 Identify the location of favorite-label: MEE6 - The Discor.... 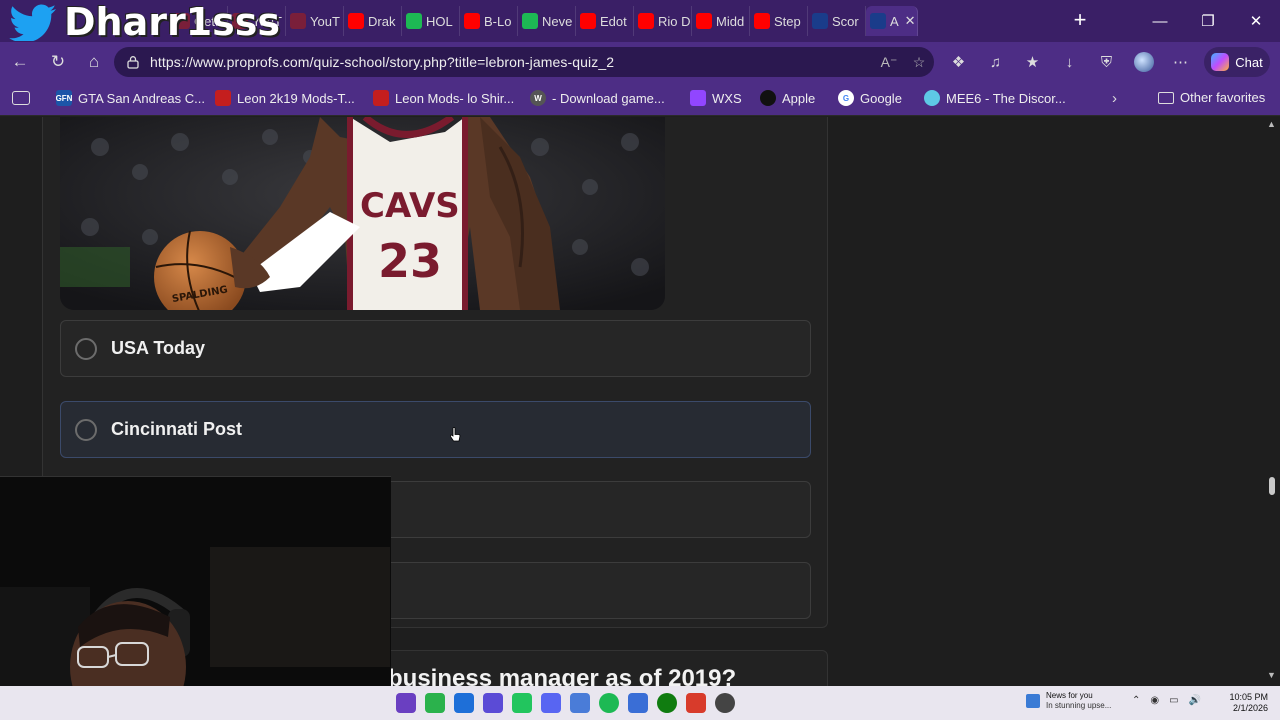
(1006, 98).